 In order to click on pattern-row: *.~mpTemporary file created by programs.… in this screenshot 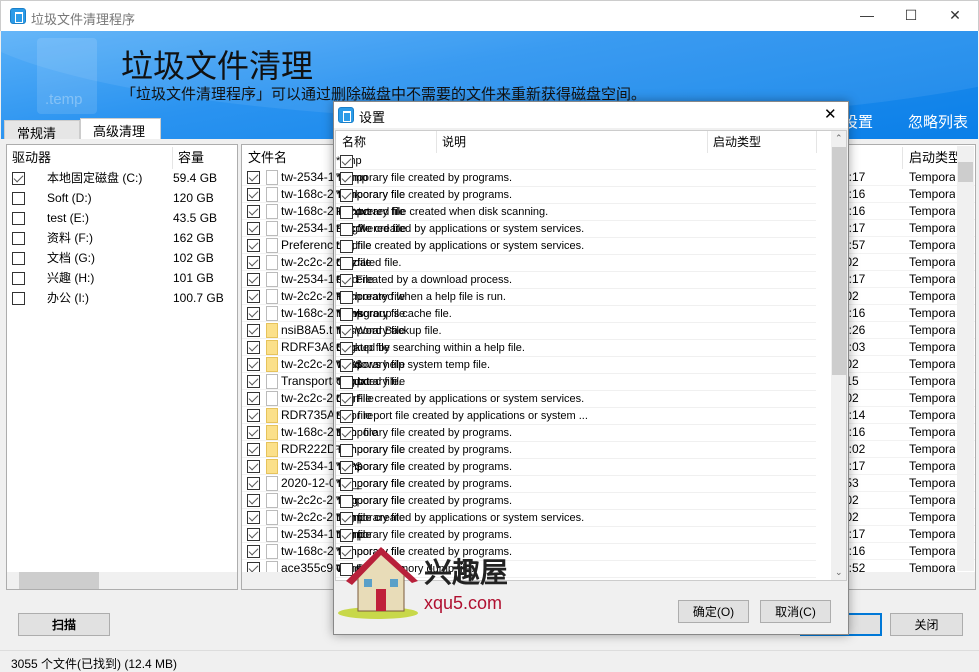, I will do `click(576, 534)`.